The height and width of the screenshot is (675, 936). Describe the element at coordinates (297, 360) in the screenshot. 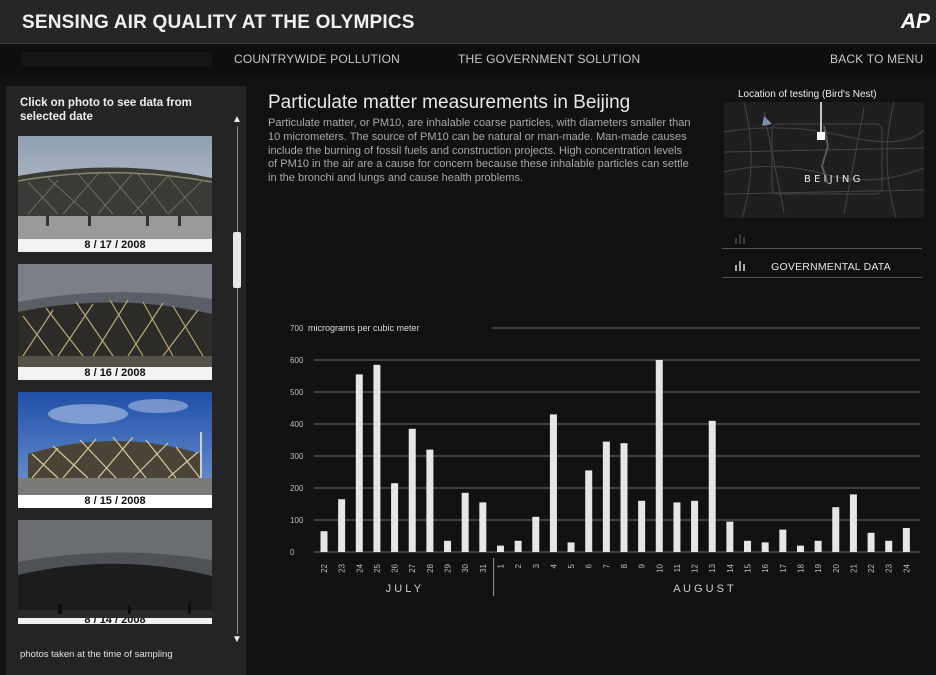

I see `y-tick-label: 600` at that location.